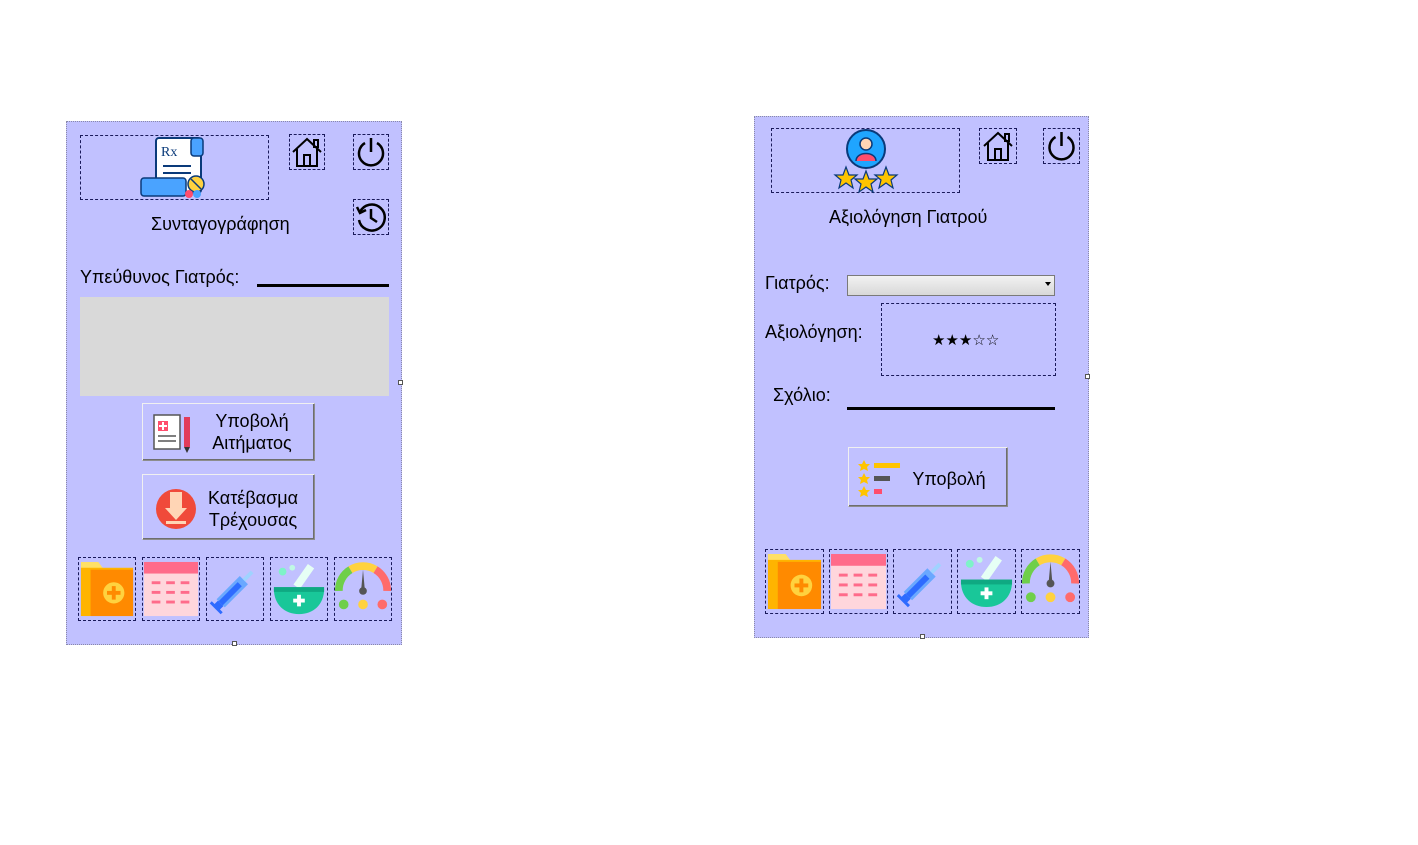 Image resolution: width=1418 pixels, height=845 pixels. What do you see at coordinates (1048, 284) in the screenshot?
I see `chevron-down-icon` at bounding box center [1048, 284].